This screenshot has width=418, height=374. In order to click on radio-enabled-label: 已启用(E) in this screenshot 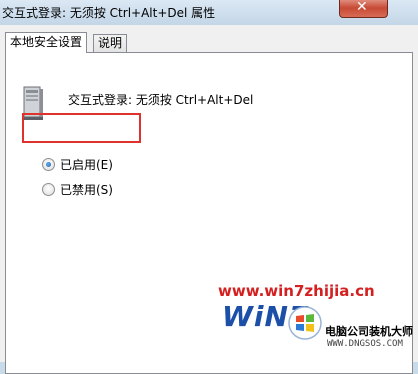, I will do `click(86, 165)`.